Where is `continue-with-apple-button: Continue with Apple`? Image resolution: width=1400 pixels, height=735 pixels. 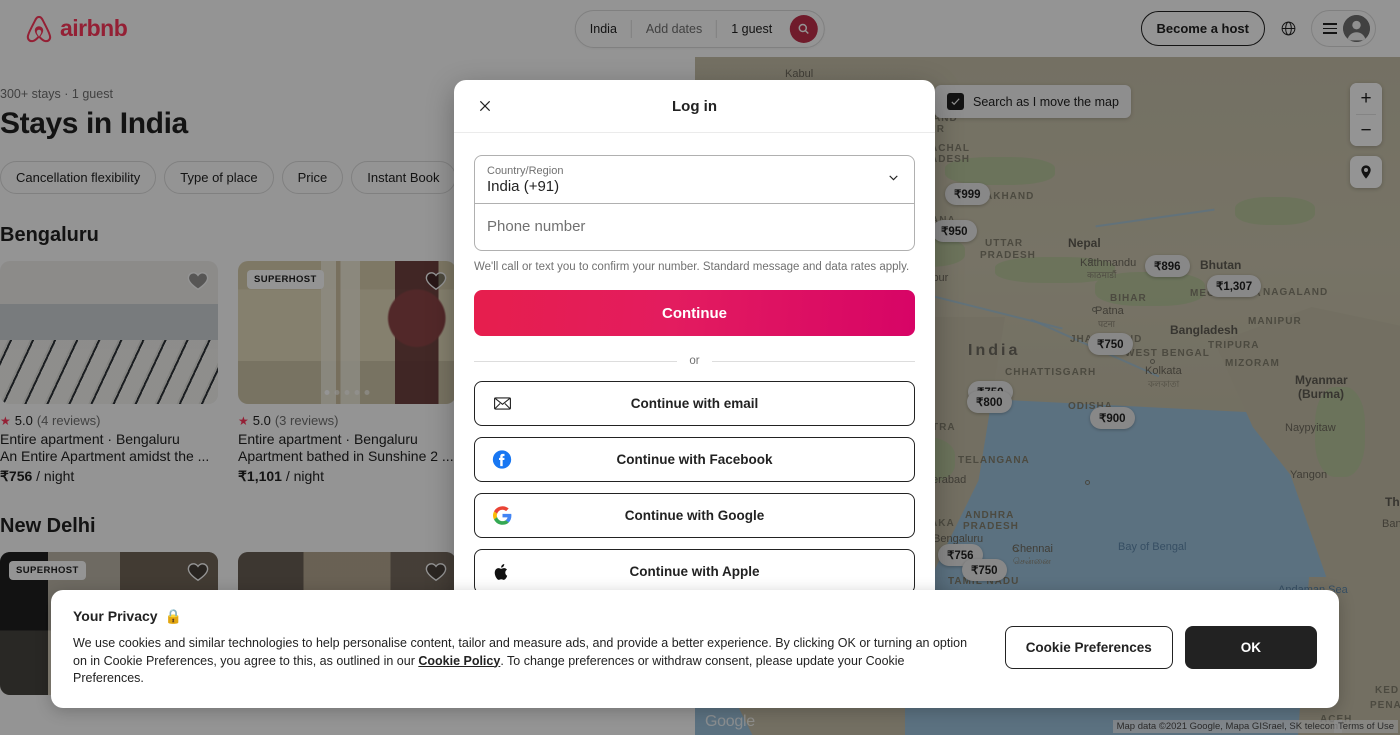 continue-with-apple-button: Continue with Apple is located at coordinates (694, 572).